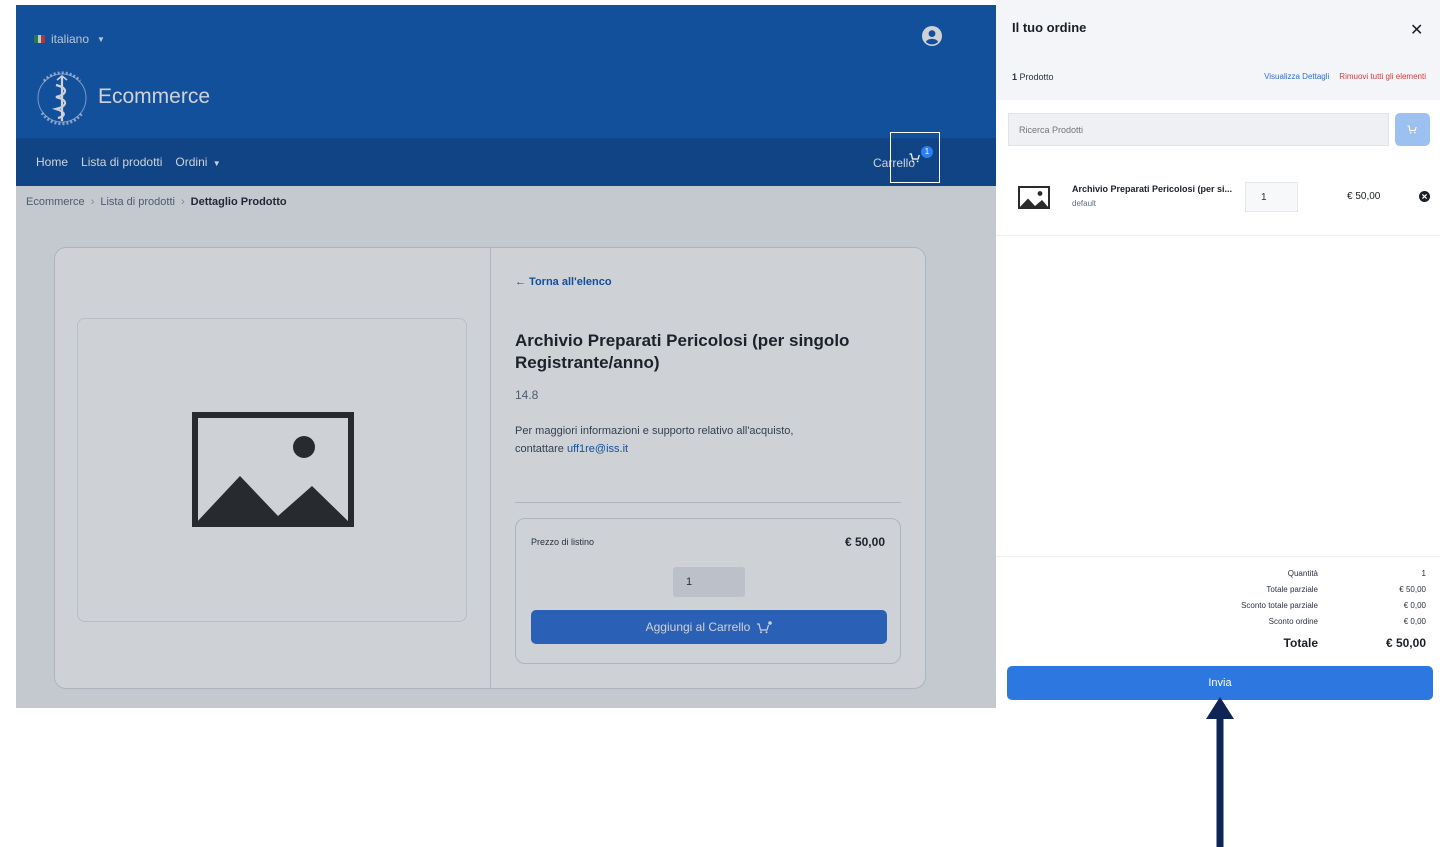 Image resolution: width=1452 pixels, height=847 pixels. I want to click on remove-all-link: Rimuovi tutti gli elementi, so click(1382, 76).